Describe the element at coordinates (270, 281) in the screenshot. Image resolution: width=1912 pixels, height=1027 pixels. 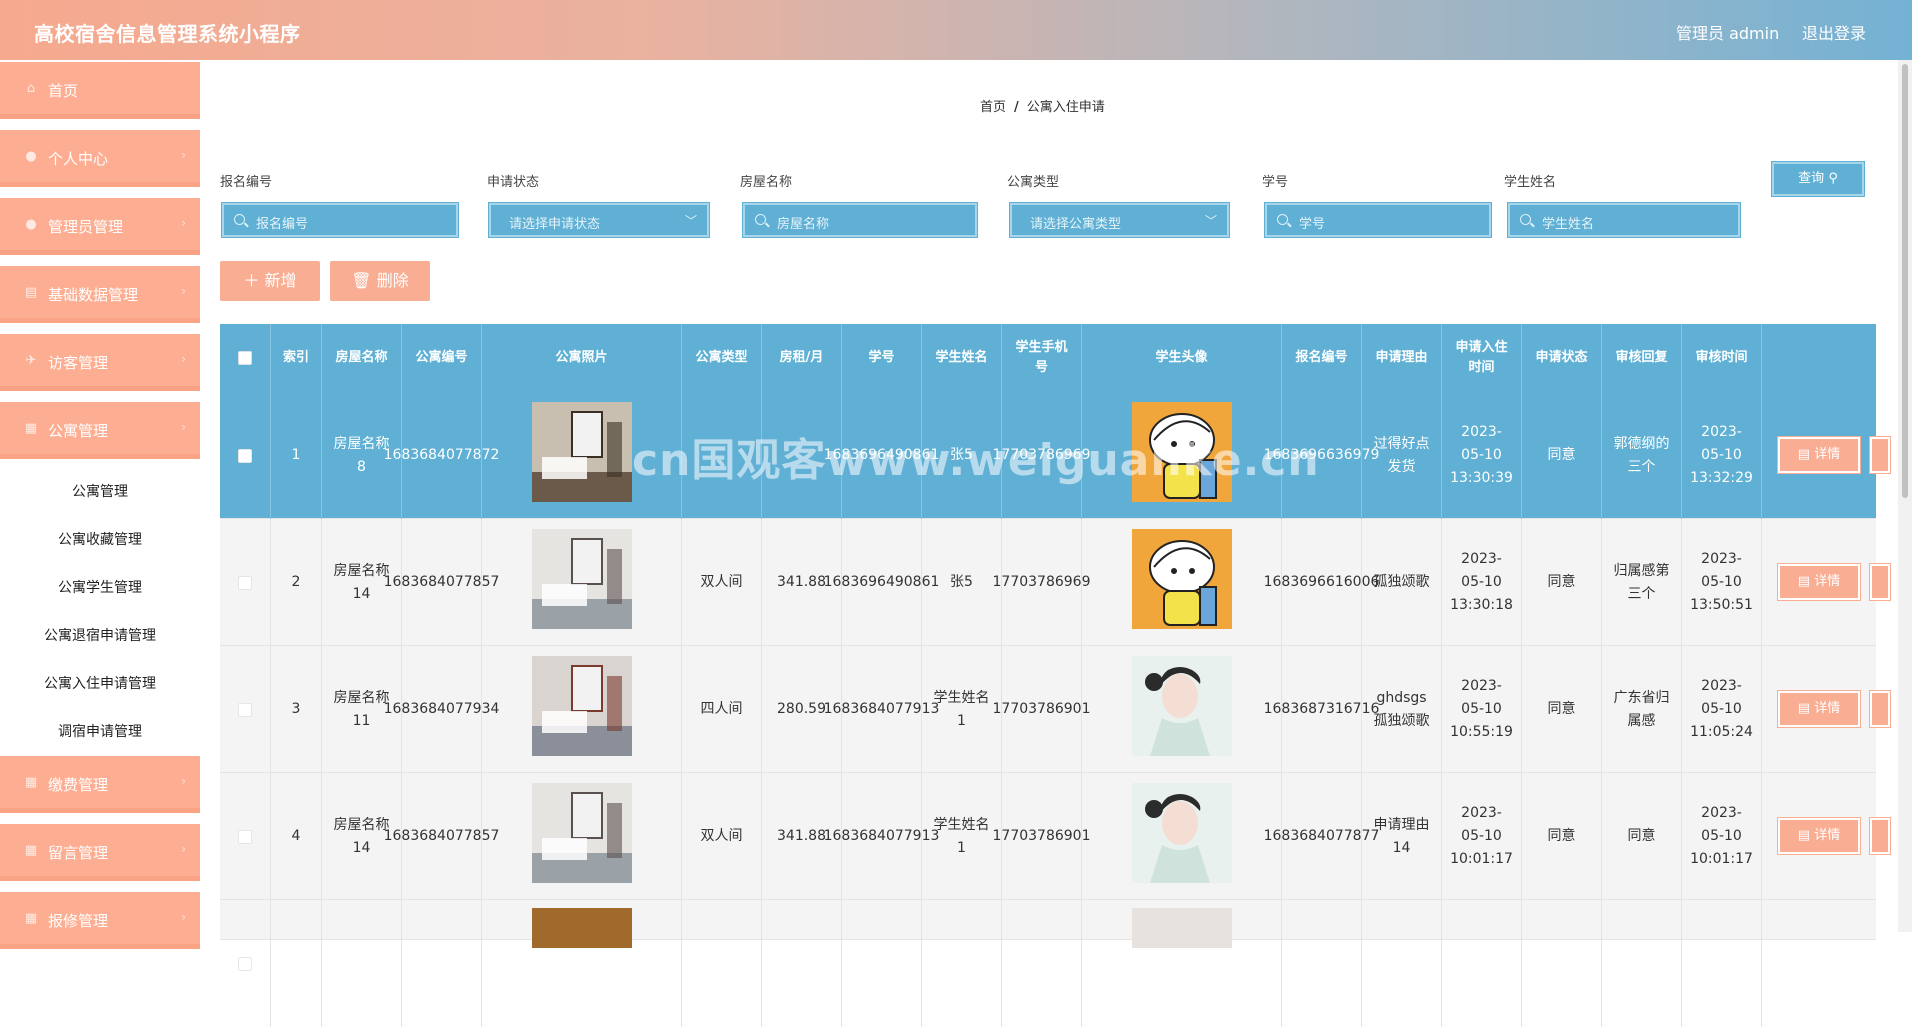
I see `add-button: ＋ 新增` at that location.